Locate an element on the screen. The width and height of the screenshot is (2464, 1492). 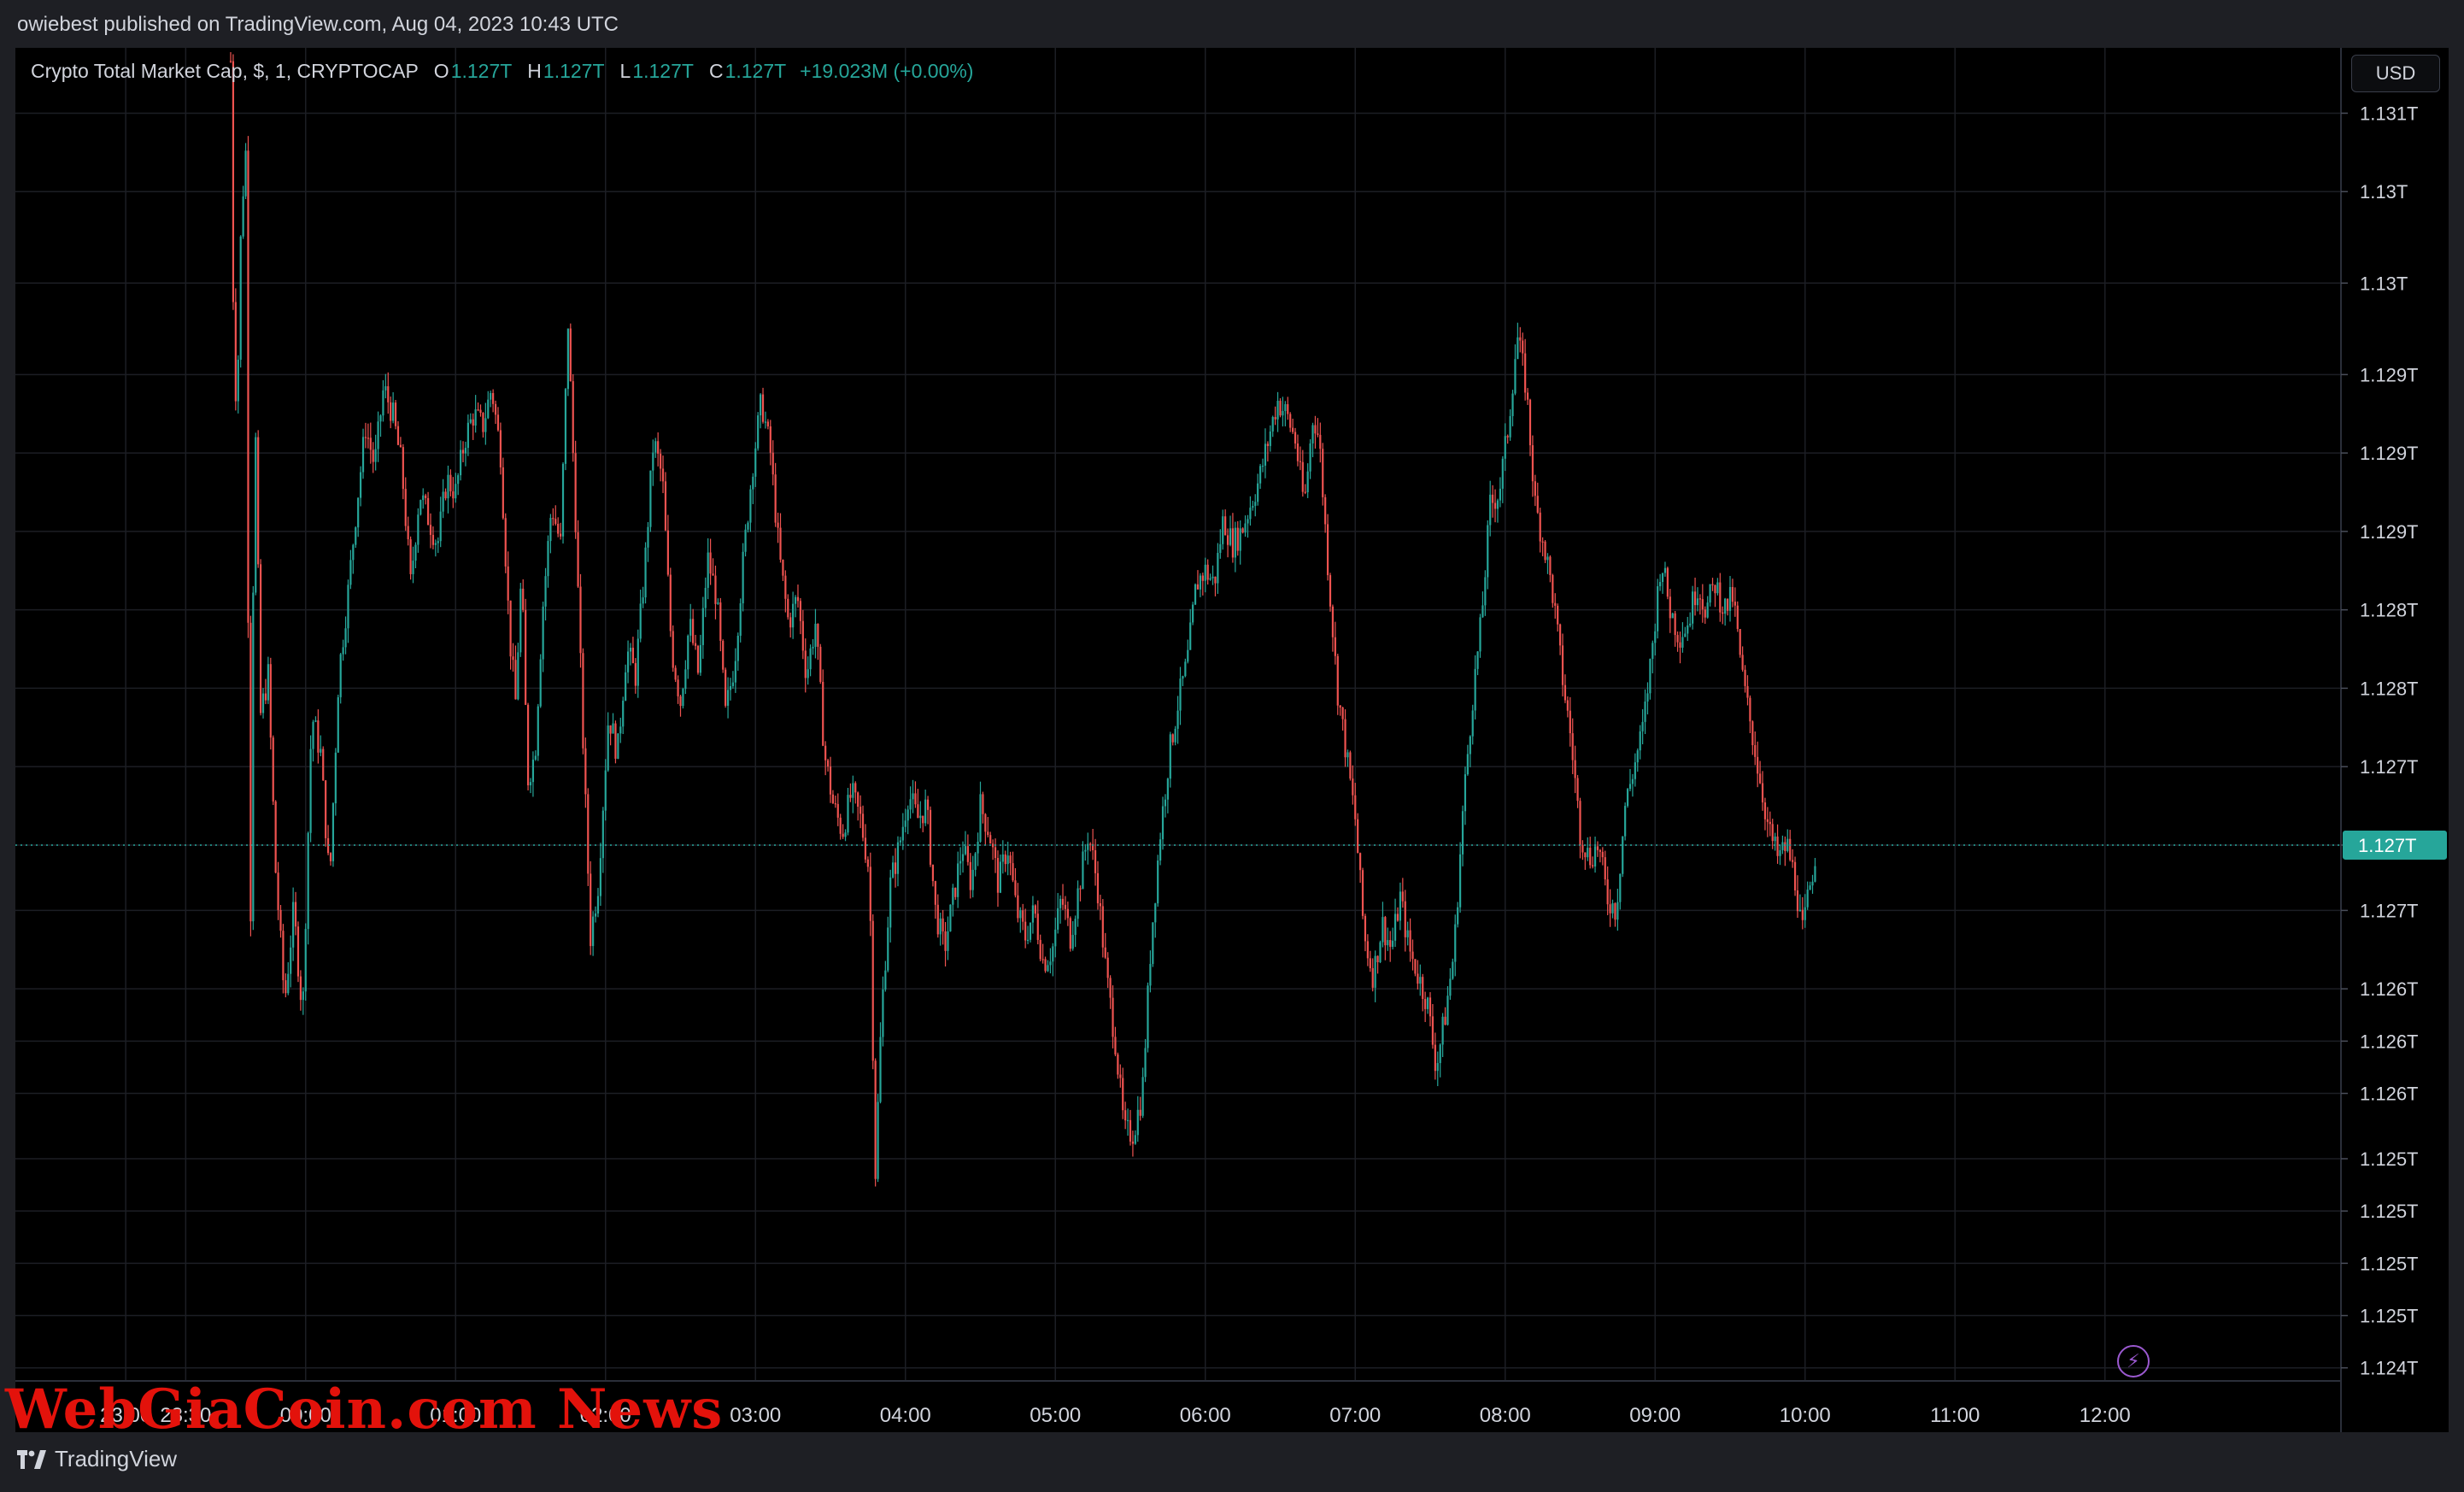
price-tick-label: 1.125T is located at coordinates (2389, 1211).